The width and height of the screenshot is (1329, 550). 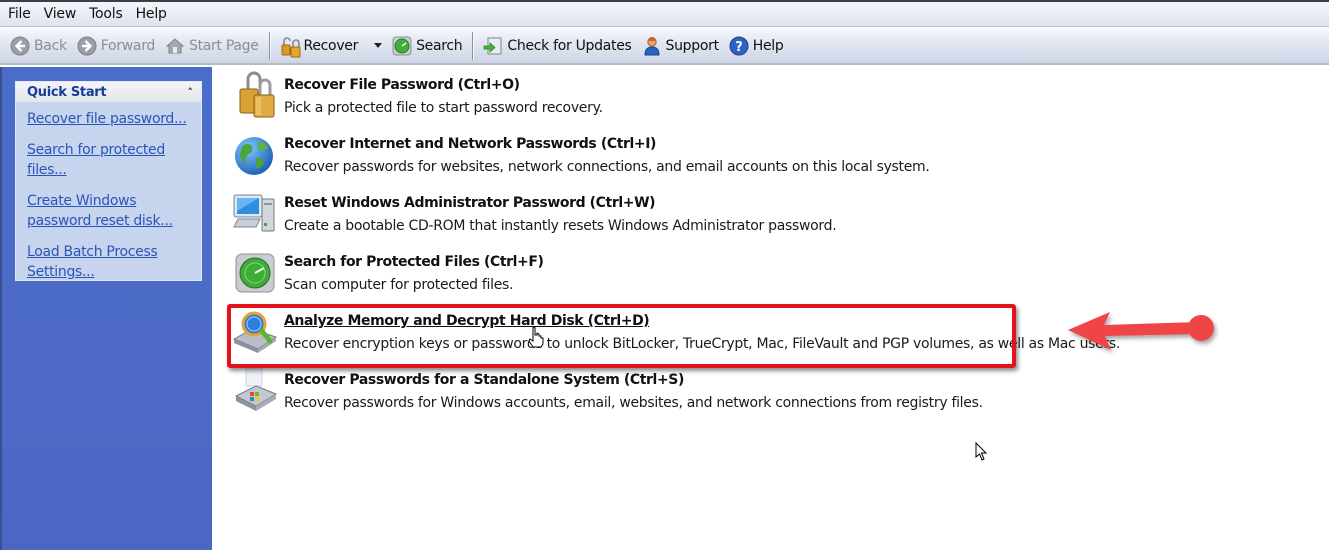 I want to click on support-button: Support, so click(x=680, y=46).